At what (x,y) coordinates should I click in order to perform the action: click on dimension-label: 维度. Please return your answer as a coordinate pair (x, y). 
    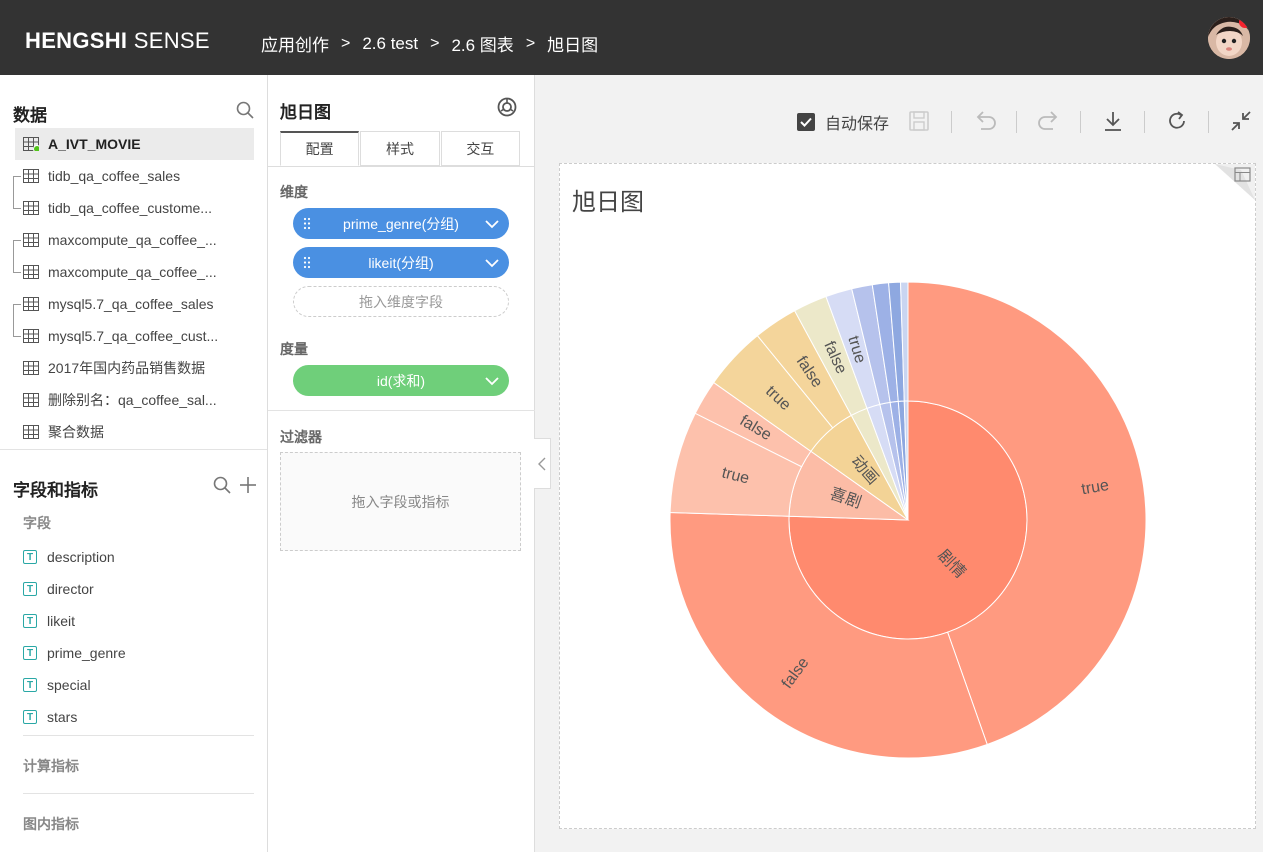
    Looking at the image, I should click on (294, 192).